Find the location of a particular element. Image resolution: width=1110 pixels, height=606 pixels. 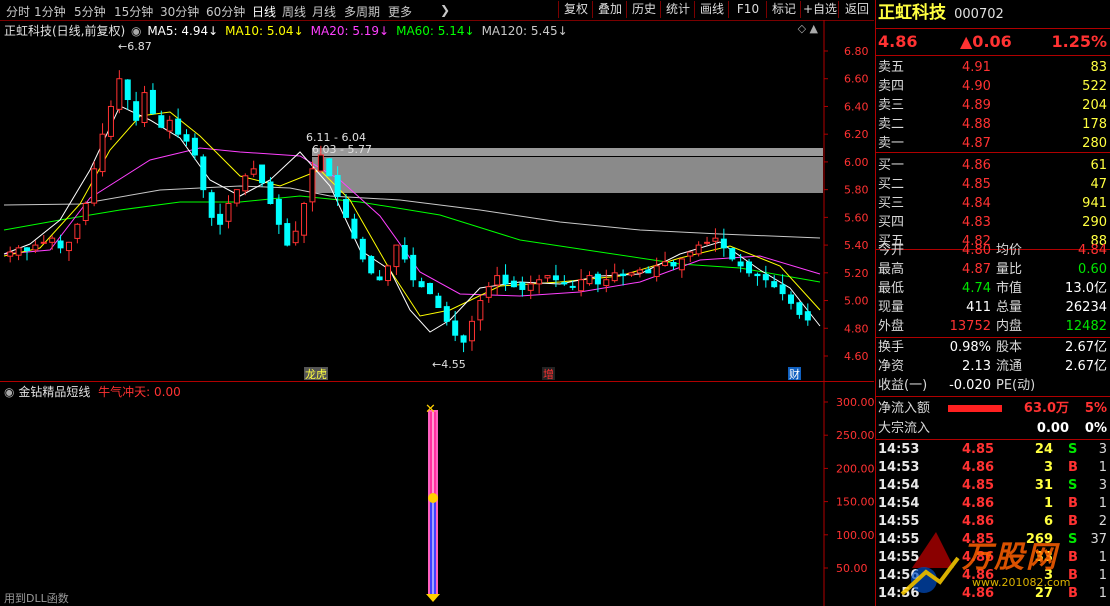

flow-pct: 5% is located at coordinates (1095, 408).